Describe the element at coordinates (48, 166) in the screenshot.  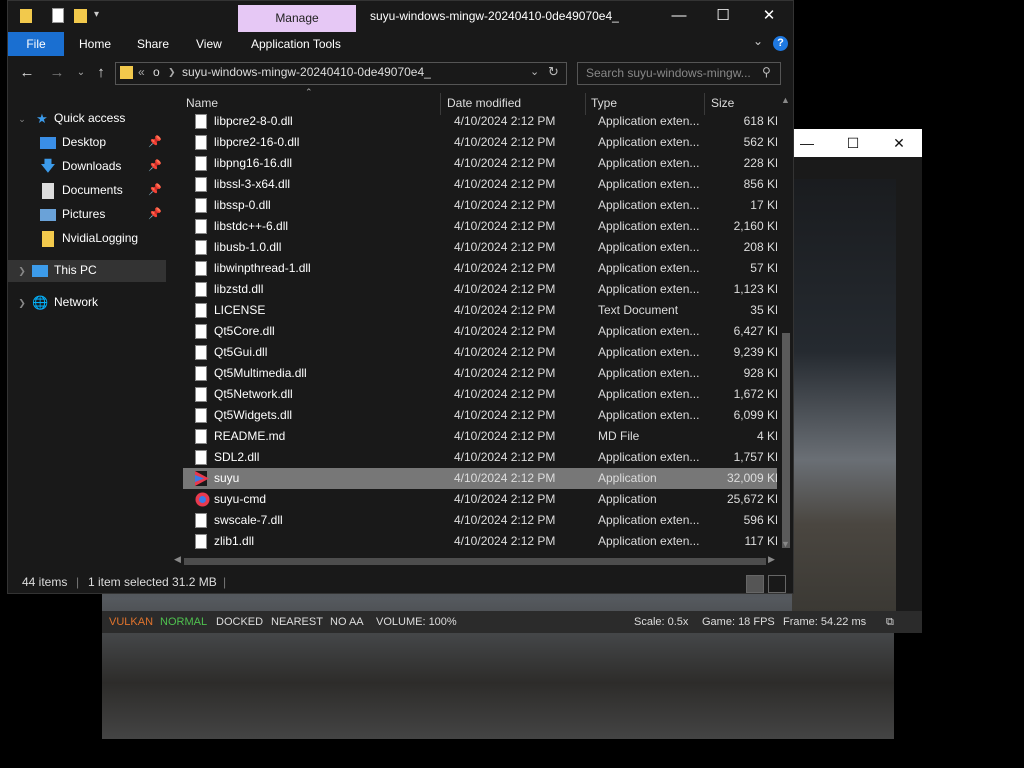
I see `download-icon: 🡇` at that location.